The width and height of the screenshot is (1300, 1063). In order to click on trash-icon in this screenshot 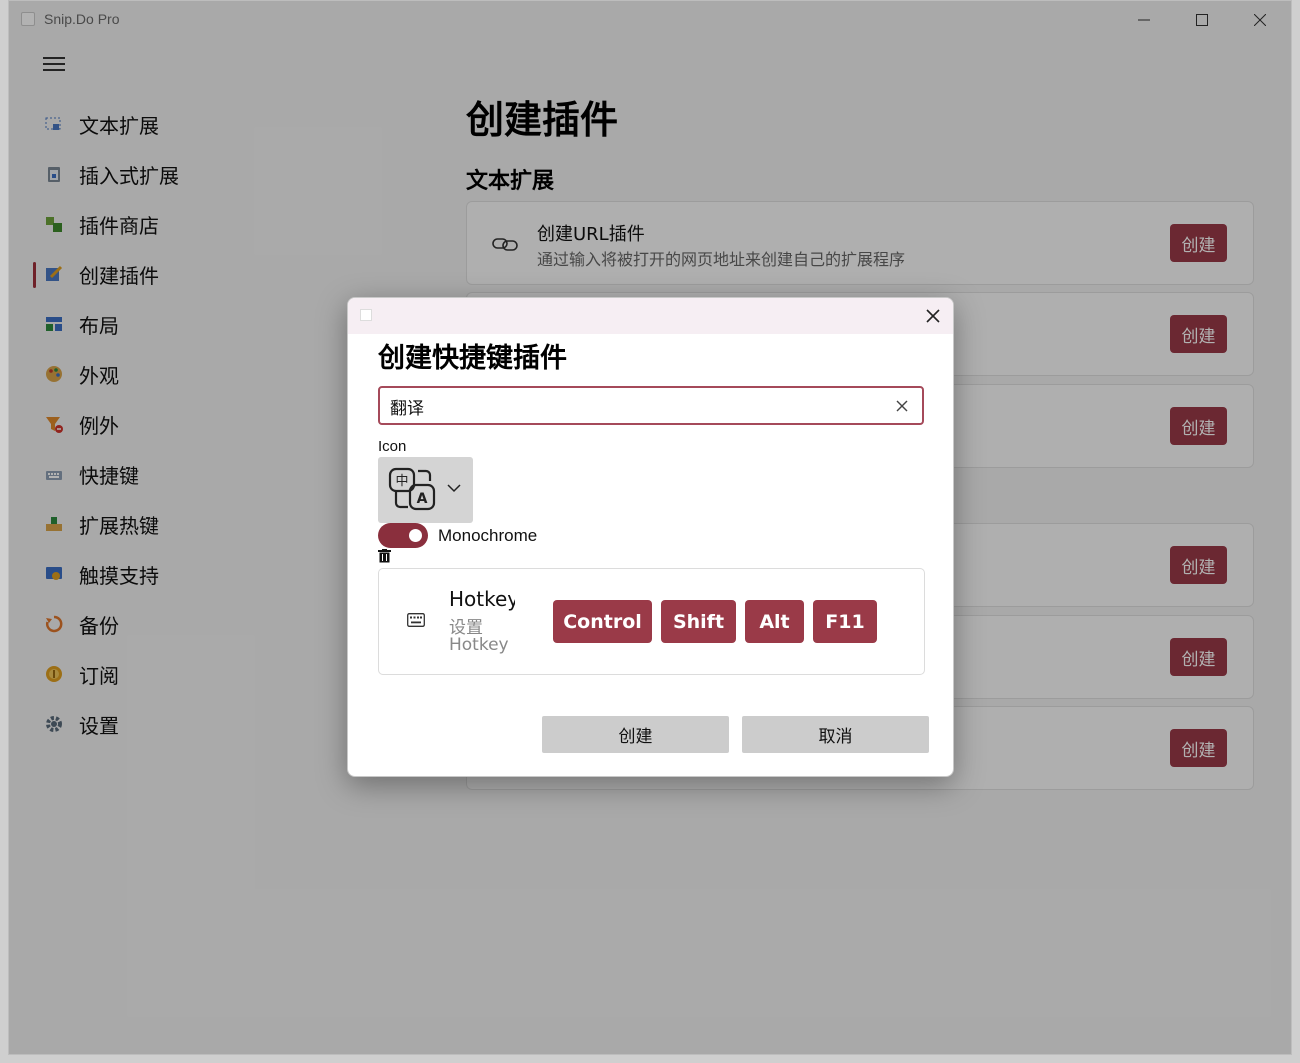, I will do `click(384, 556)`.